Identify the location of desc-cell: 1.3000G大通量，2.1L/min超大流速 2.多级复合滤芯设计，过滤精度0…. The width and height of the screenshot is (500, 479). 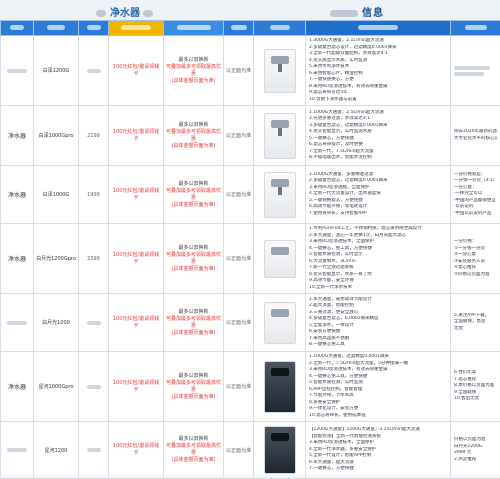
(378, 71).